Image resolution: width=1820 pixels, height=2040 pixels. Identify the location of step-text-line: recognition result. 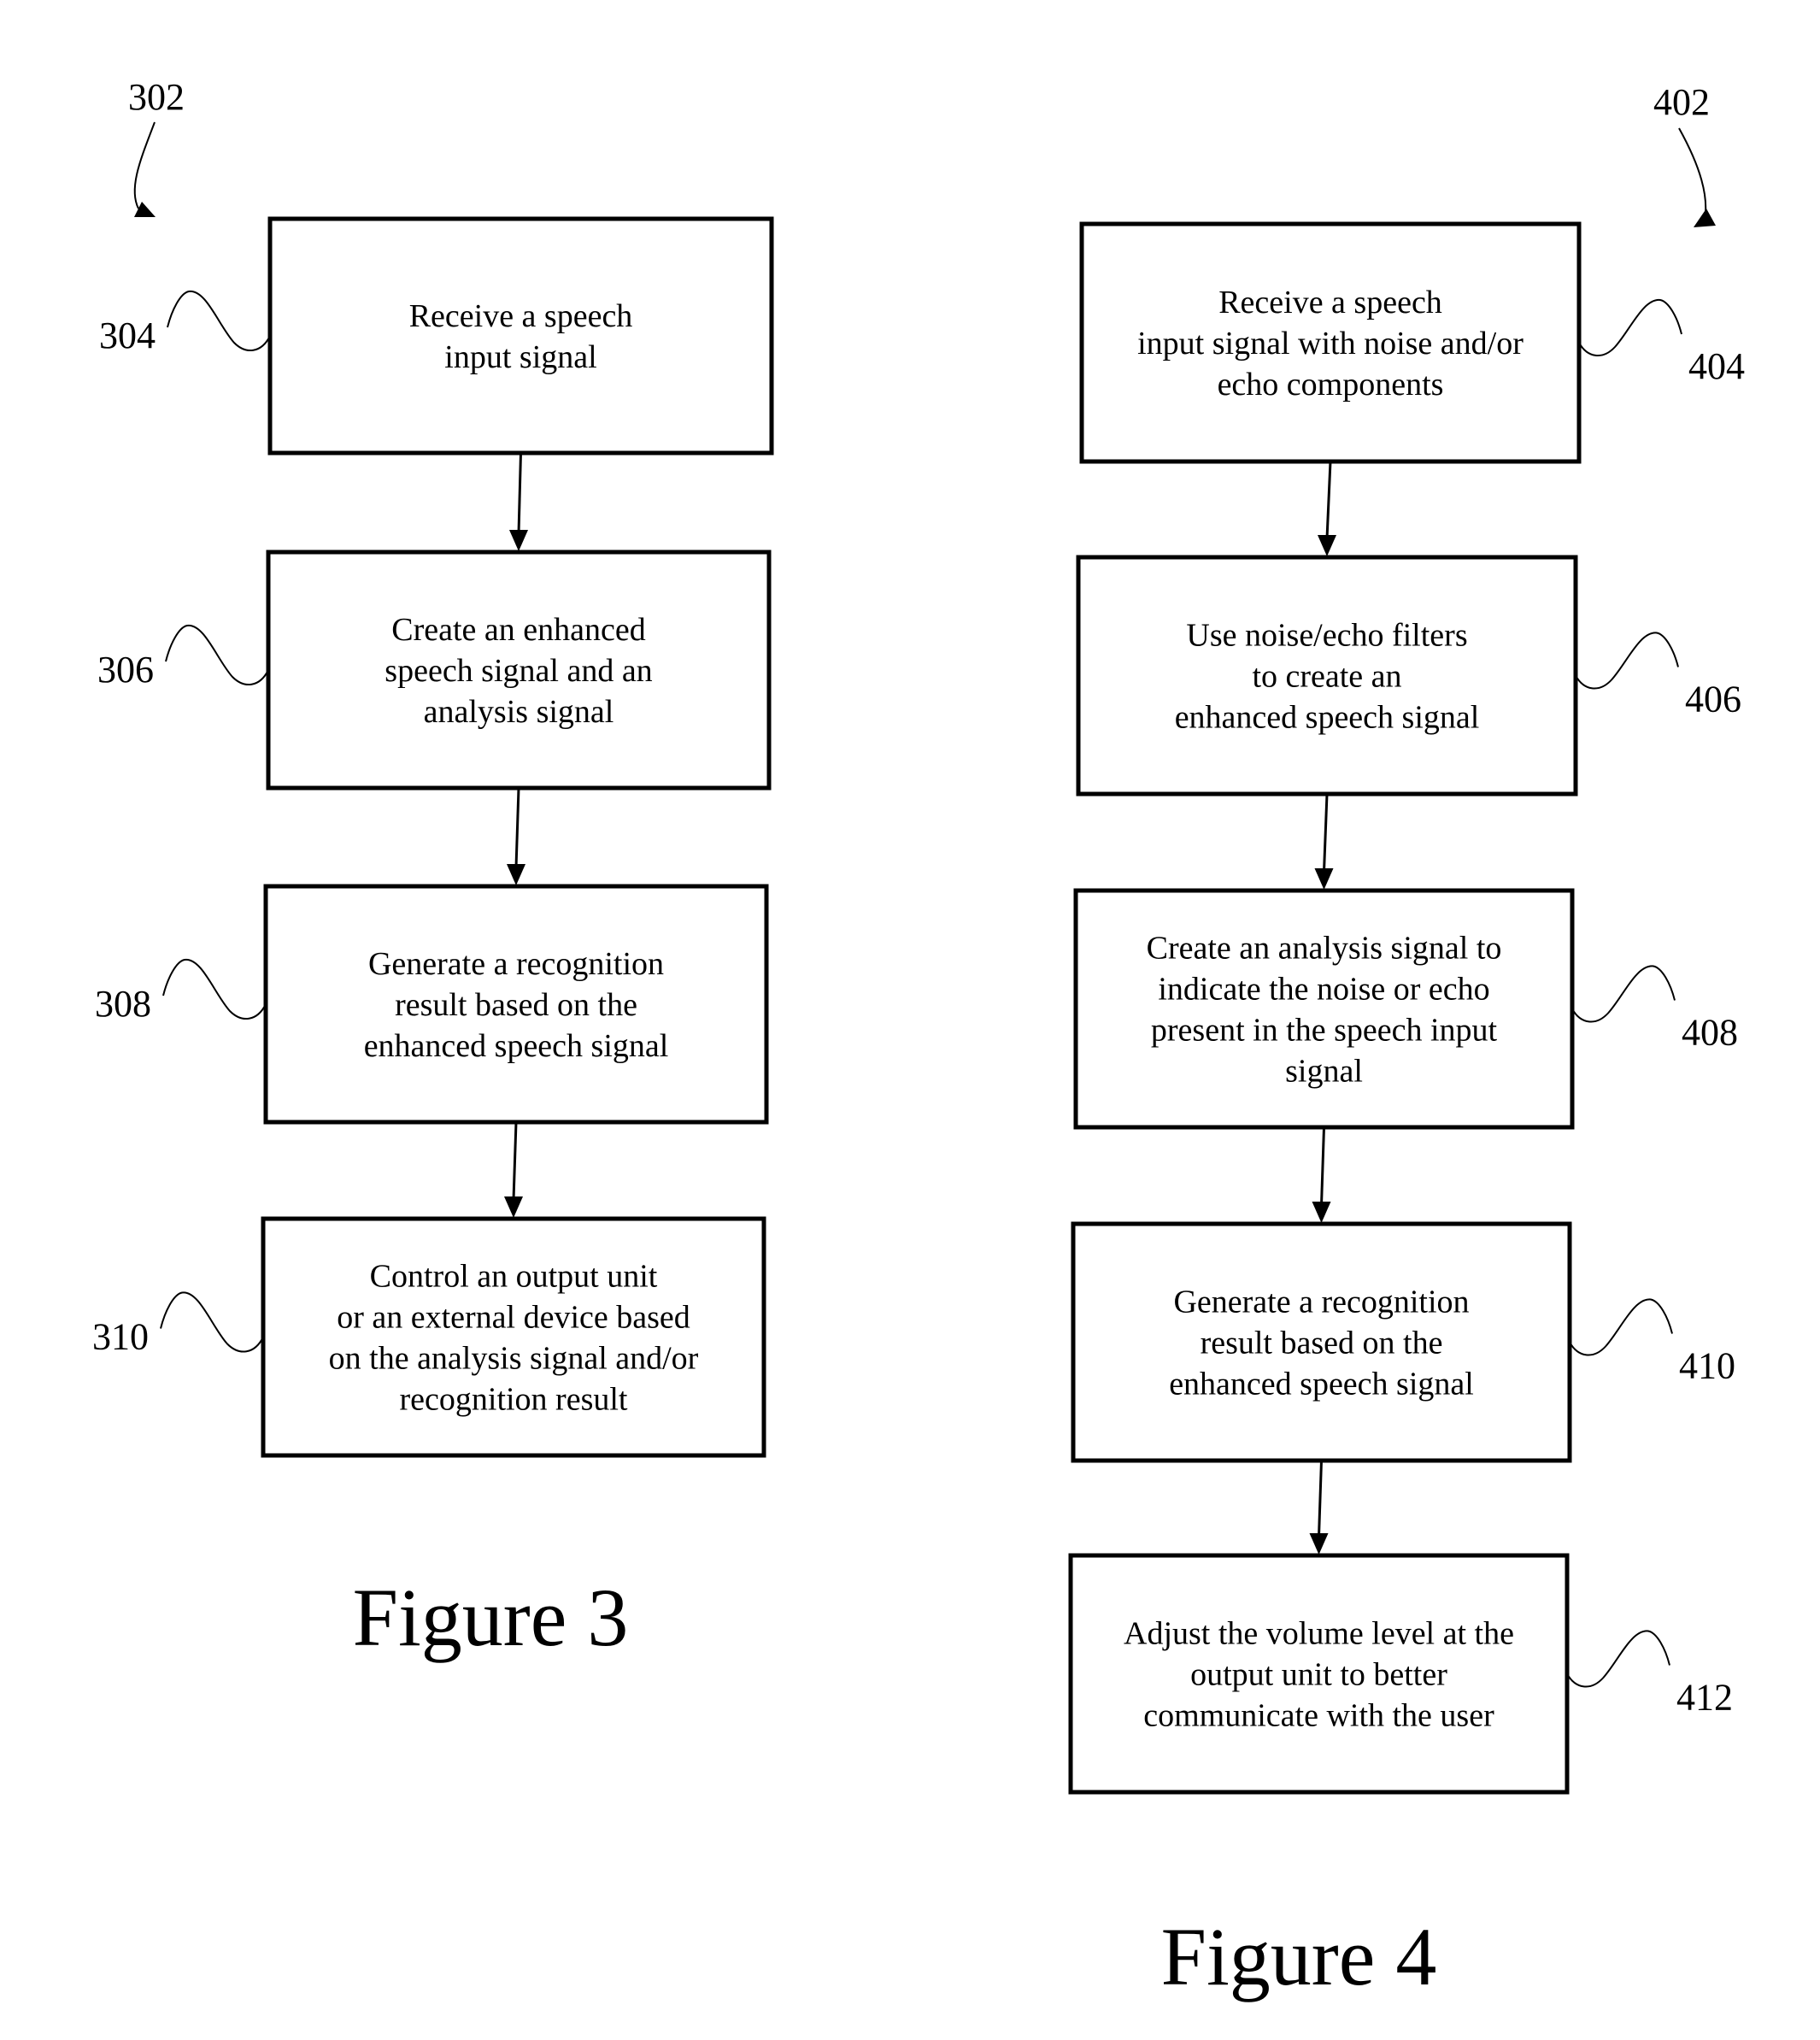
(514, 1400).